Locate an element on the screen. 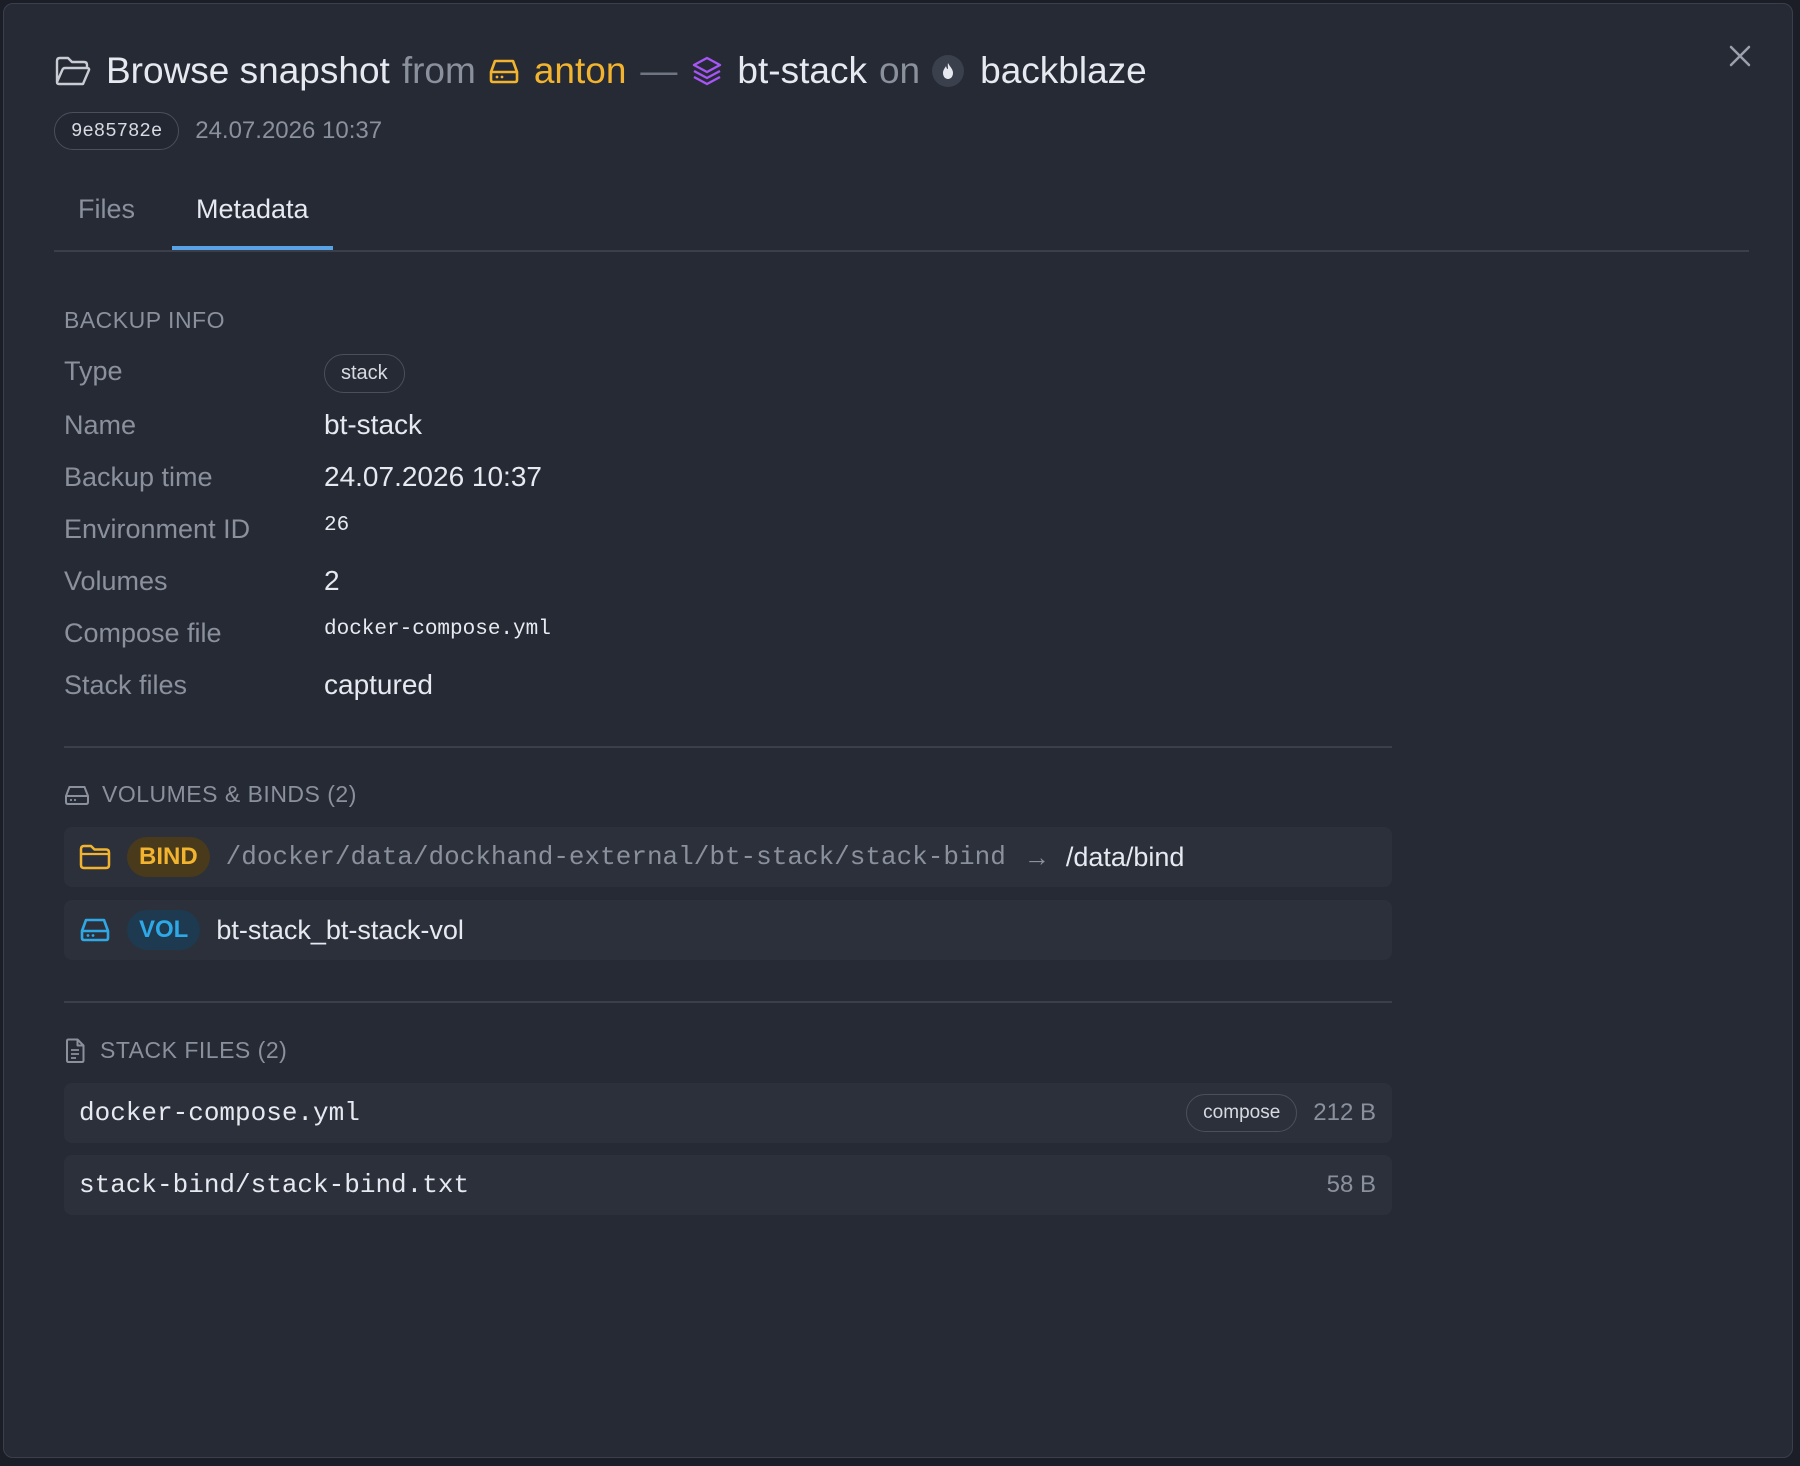  snapshot-date: 24.07.2026 10:37 is located at coordinates (289, 130).